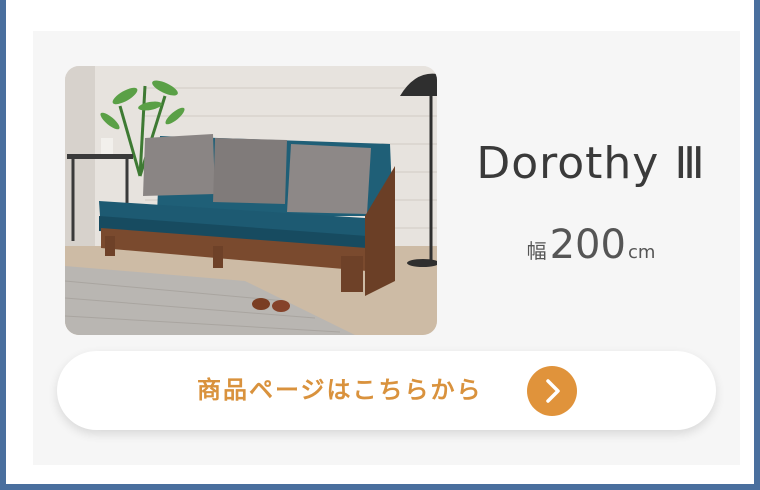 This screenshot has width=760, height=490. What do you see at coordinates (552, 391) in the screenshot?
I see `chevron-right-icon` at bounding box center [552, 391].